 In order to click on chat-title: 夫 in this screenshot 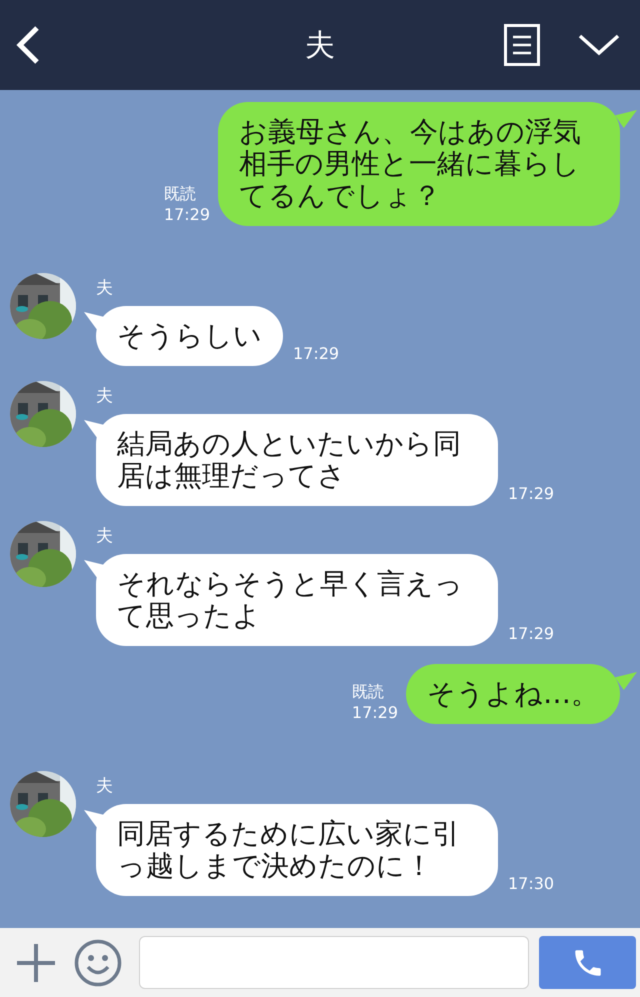, I will do `click(320, 45)`.